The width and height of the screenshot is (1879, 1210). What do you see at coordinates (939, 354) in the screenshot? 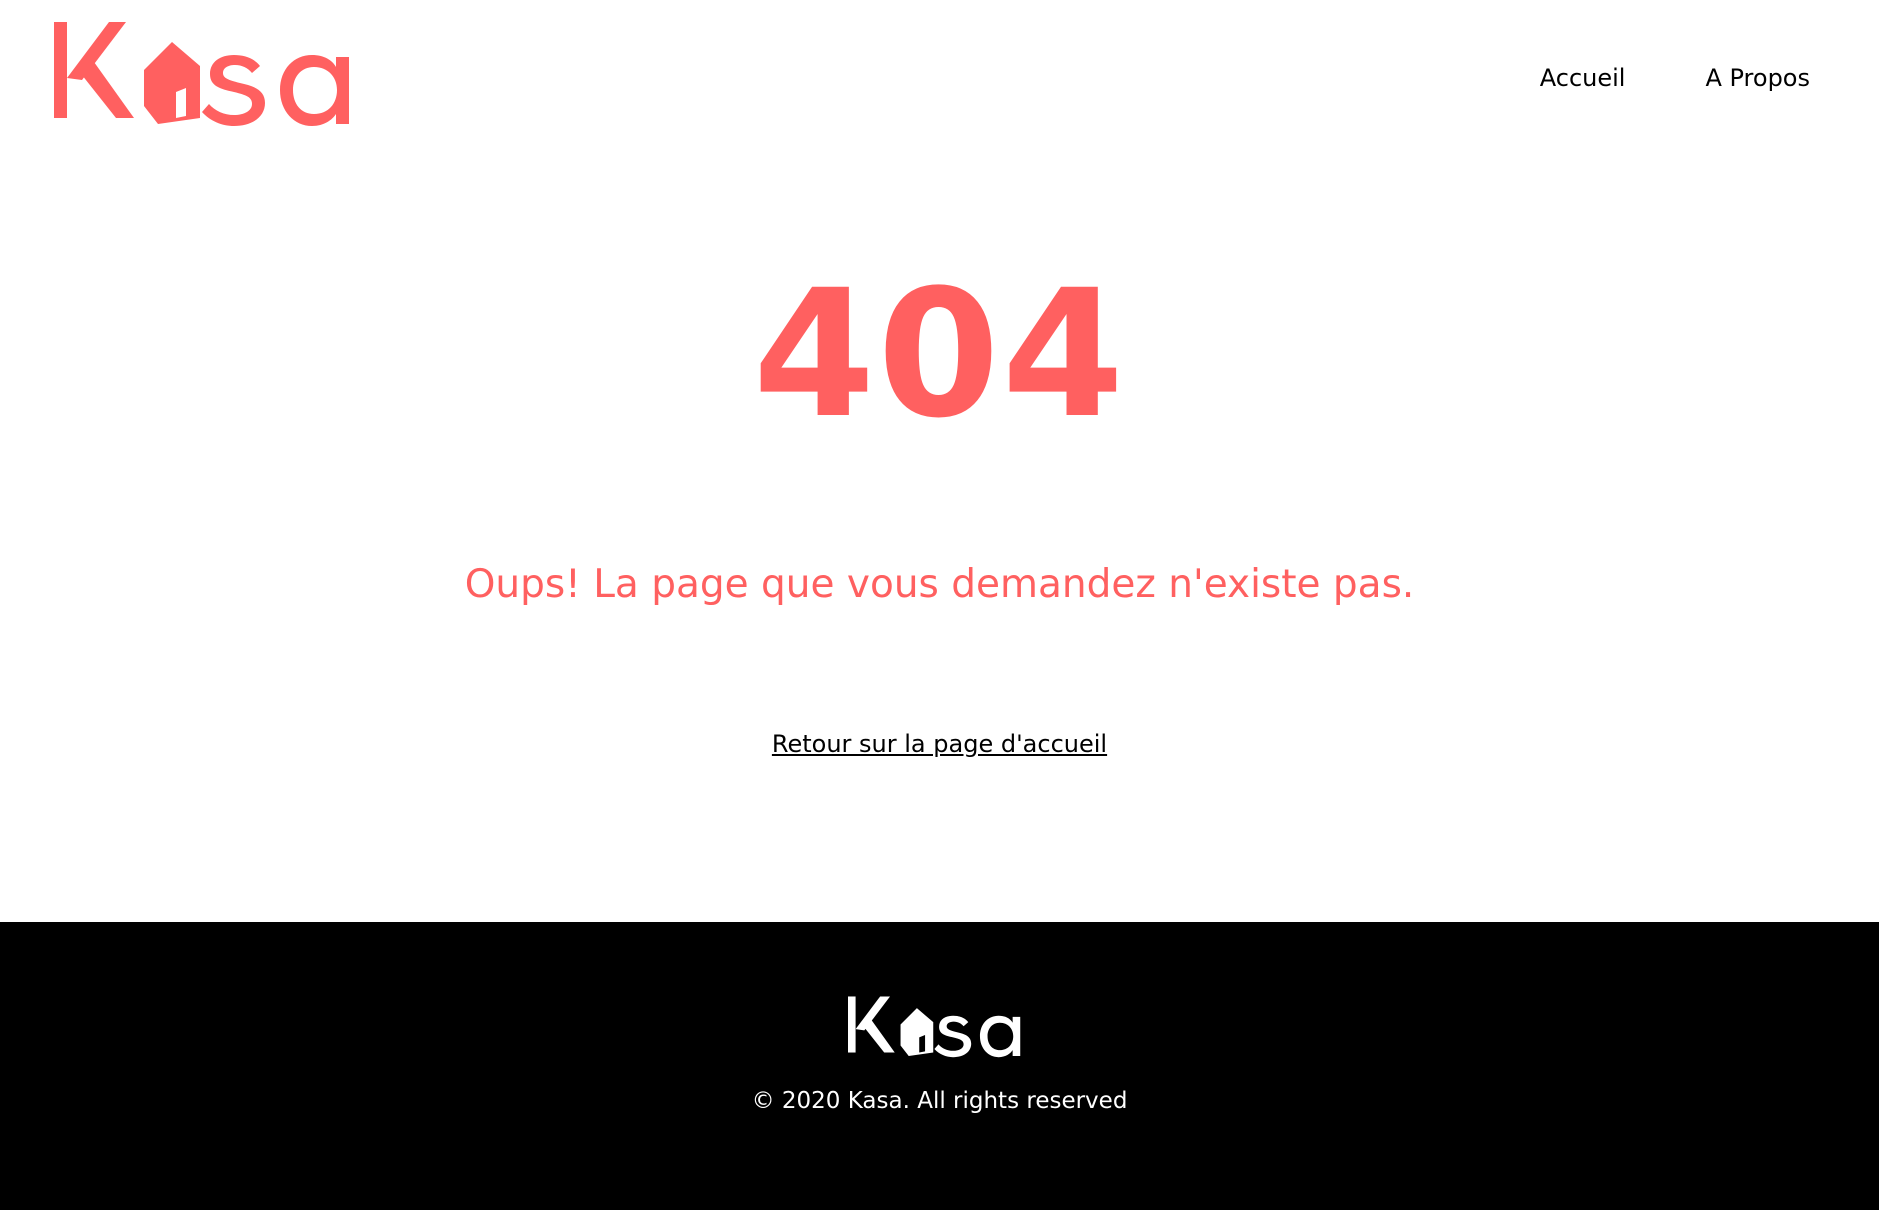
I see `error-code: 404` at bounding box center [939, 354].